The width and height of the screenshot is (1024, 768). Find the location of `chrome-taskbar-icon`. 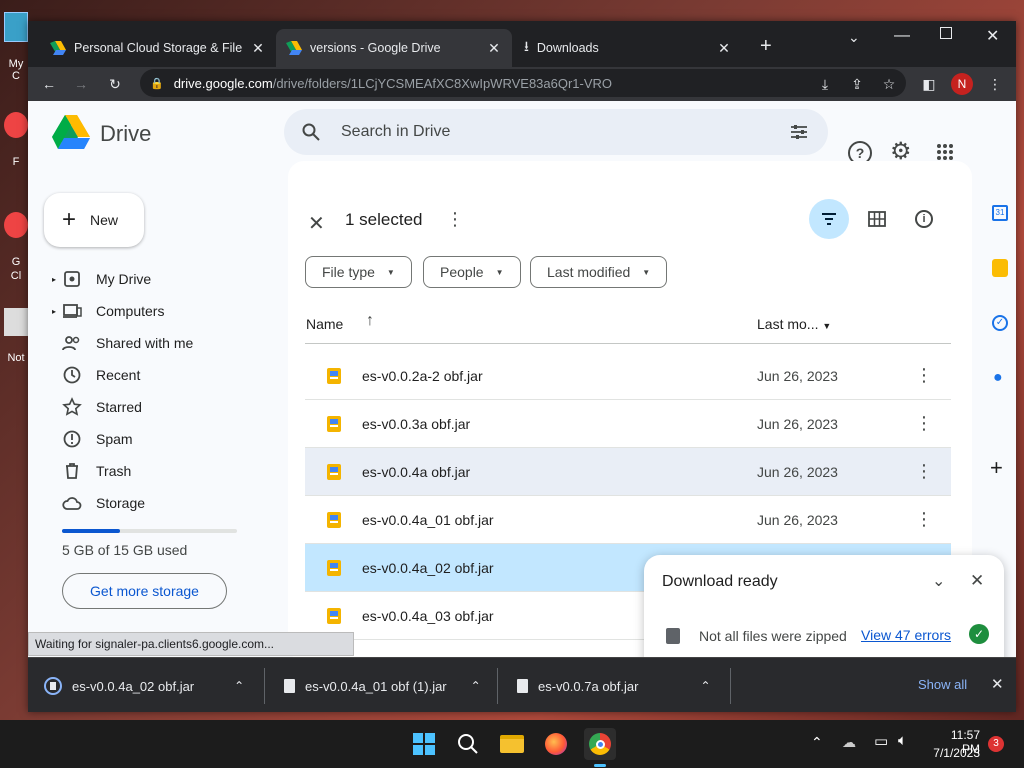

chrome-taskbar-icon is located at coordinates (600, 744).